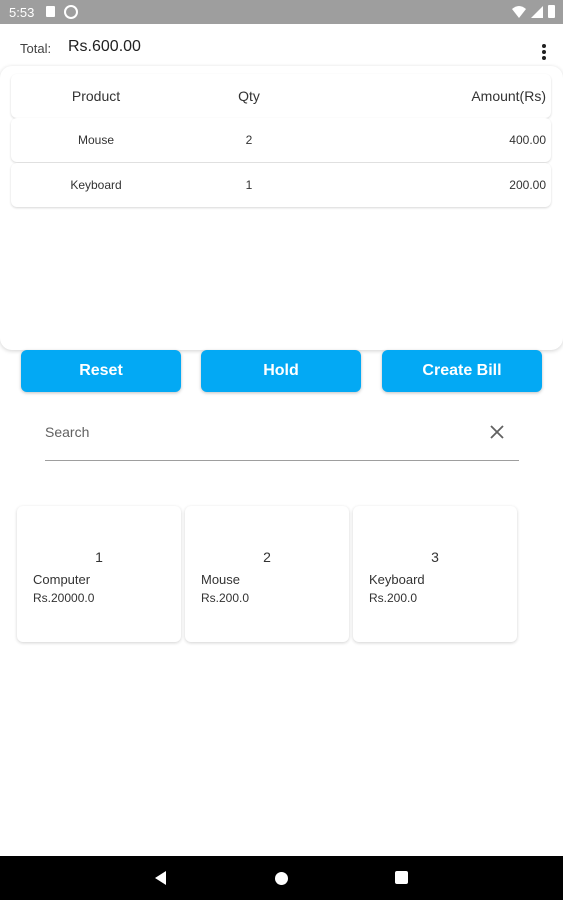 This screenshot has height=900, width=563. What do you see at coordinates (96, 185) in the screenshot?
I see `row-product: Keyboard` at bounding box center [96, 185].